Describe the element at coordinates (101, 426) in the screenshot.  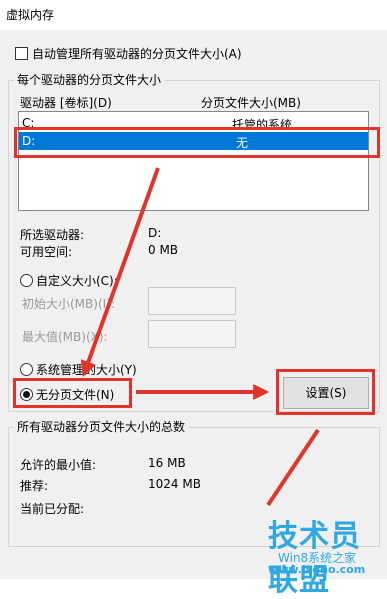
I see `totals-legend: 所有驱动器分页文件大小的总数` at that location.